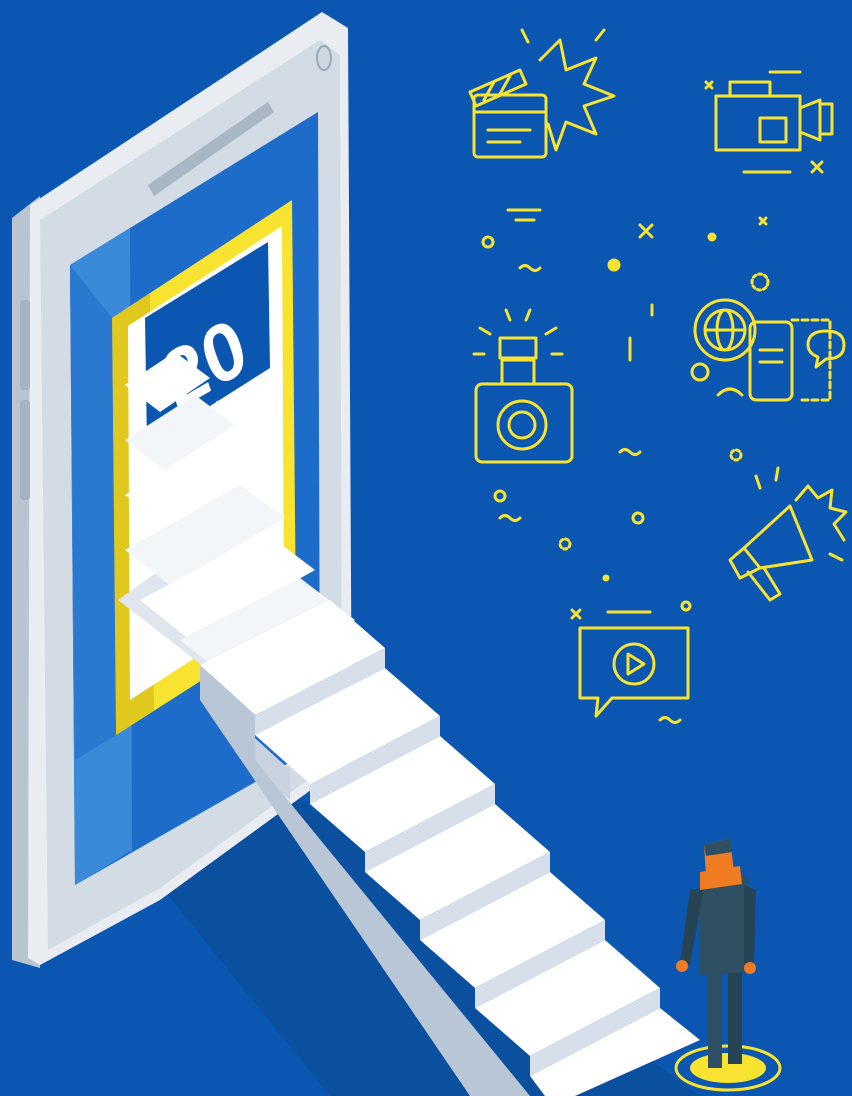  Describe the element at coordinates (735, 1012) in the screenshot. I see `person-leg-right` at that location.